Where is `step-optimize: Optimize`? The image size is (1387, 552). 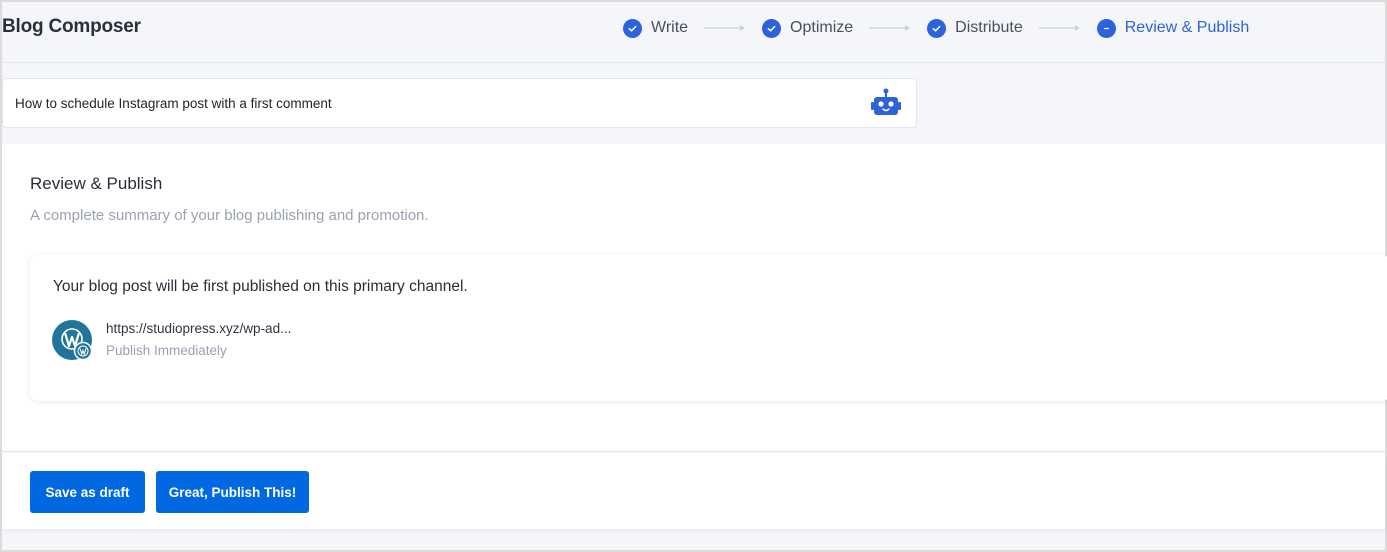 step-optimize: Optimize is located at coordinates (808, 28).